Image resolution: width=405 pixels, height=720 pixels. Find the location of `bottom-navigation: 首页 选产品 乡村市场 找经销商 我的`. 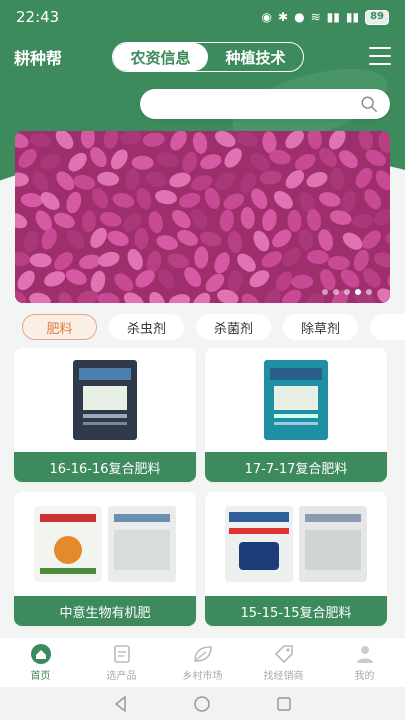

bottom-navigation: 首页 选产品 乡村市场 找经销商 我的 is located at coordinates (202, 662).